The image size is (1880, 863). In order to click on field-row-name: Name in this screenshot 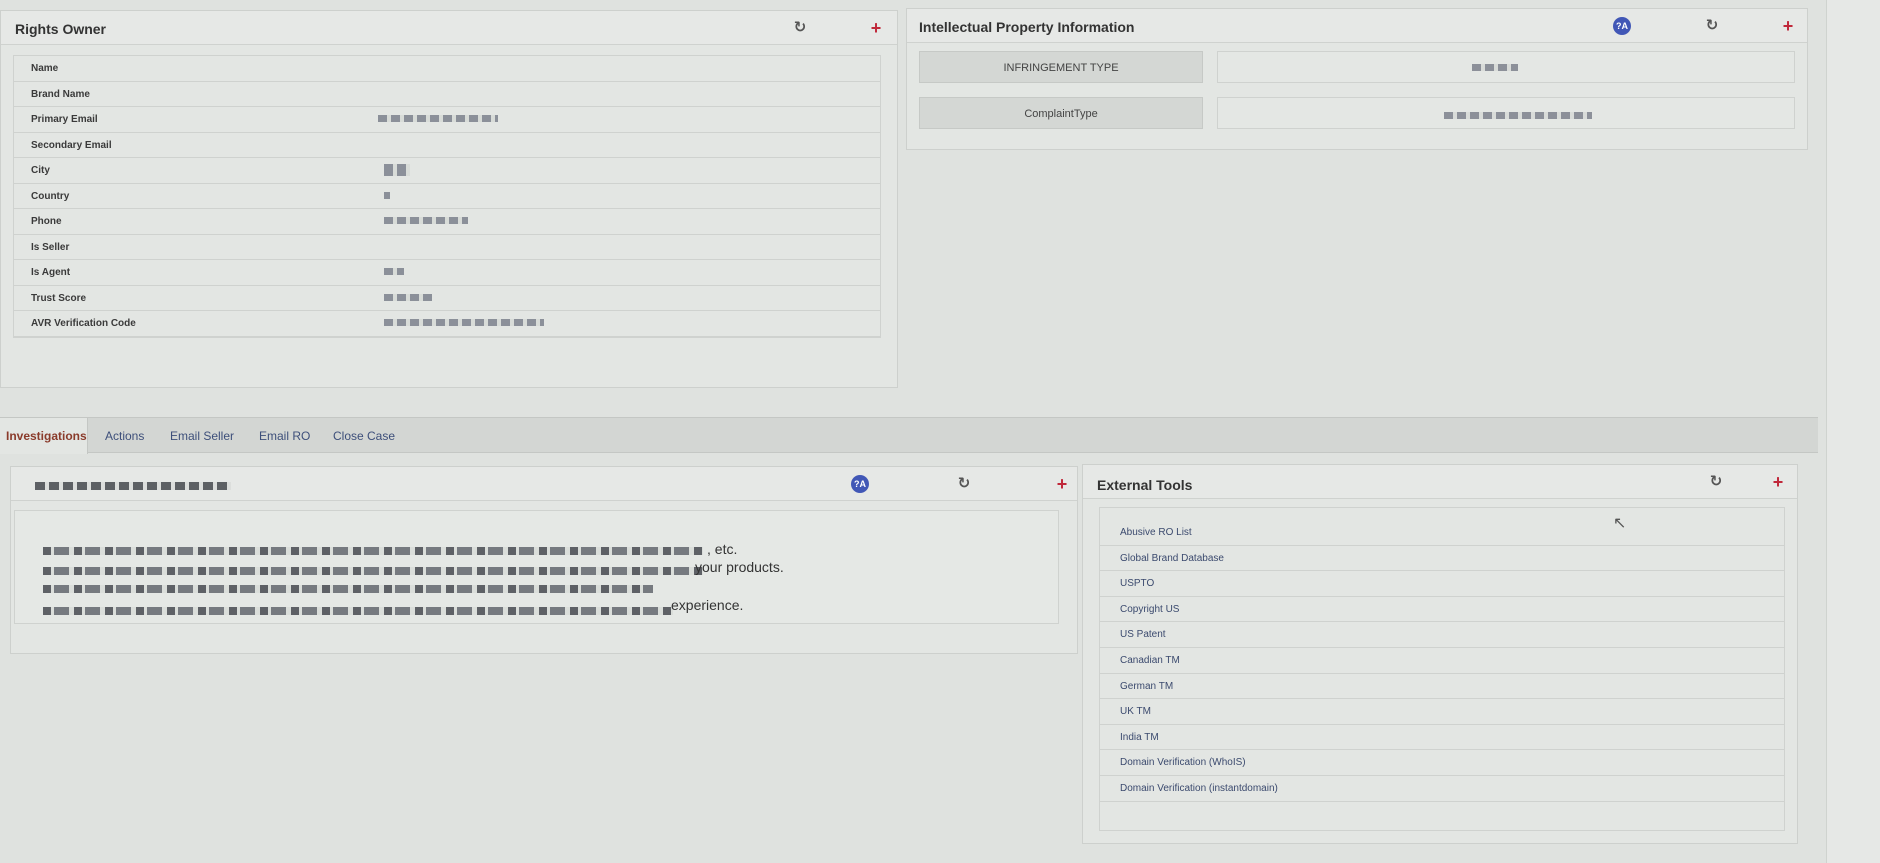, I will do `click(447, 69)`.